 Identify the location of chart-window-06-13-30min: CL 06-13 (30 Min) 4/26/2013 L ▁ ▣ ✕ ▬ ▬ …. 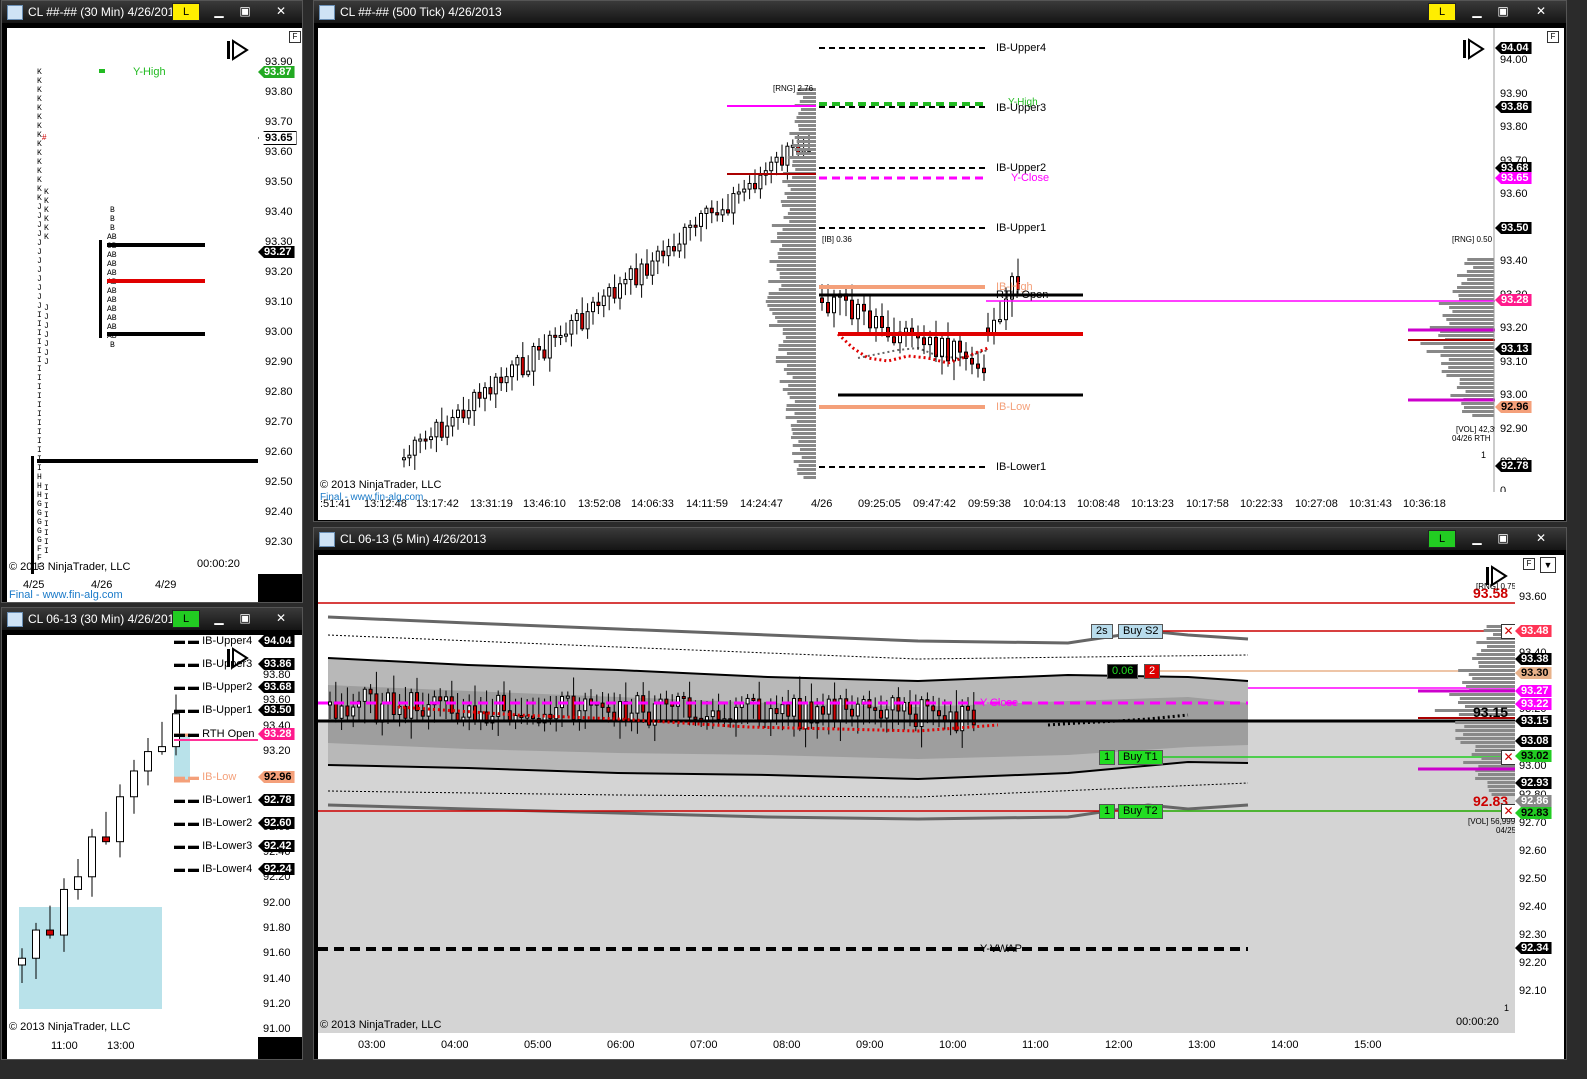
(152, 833).